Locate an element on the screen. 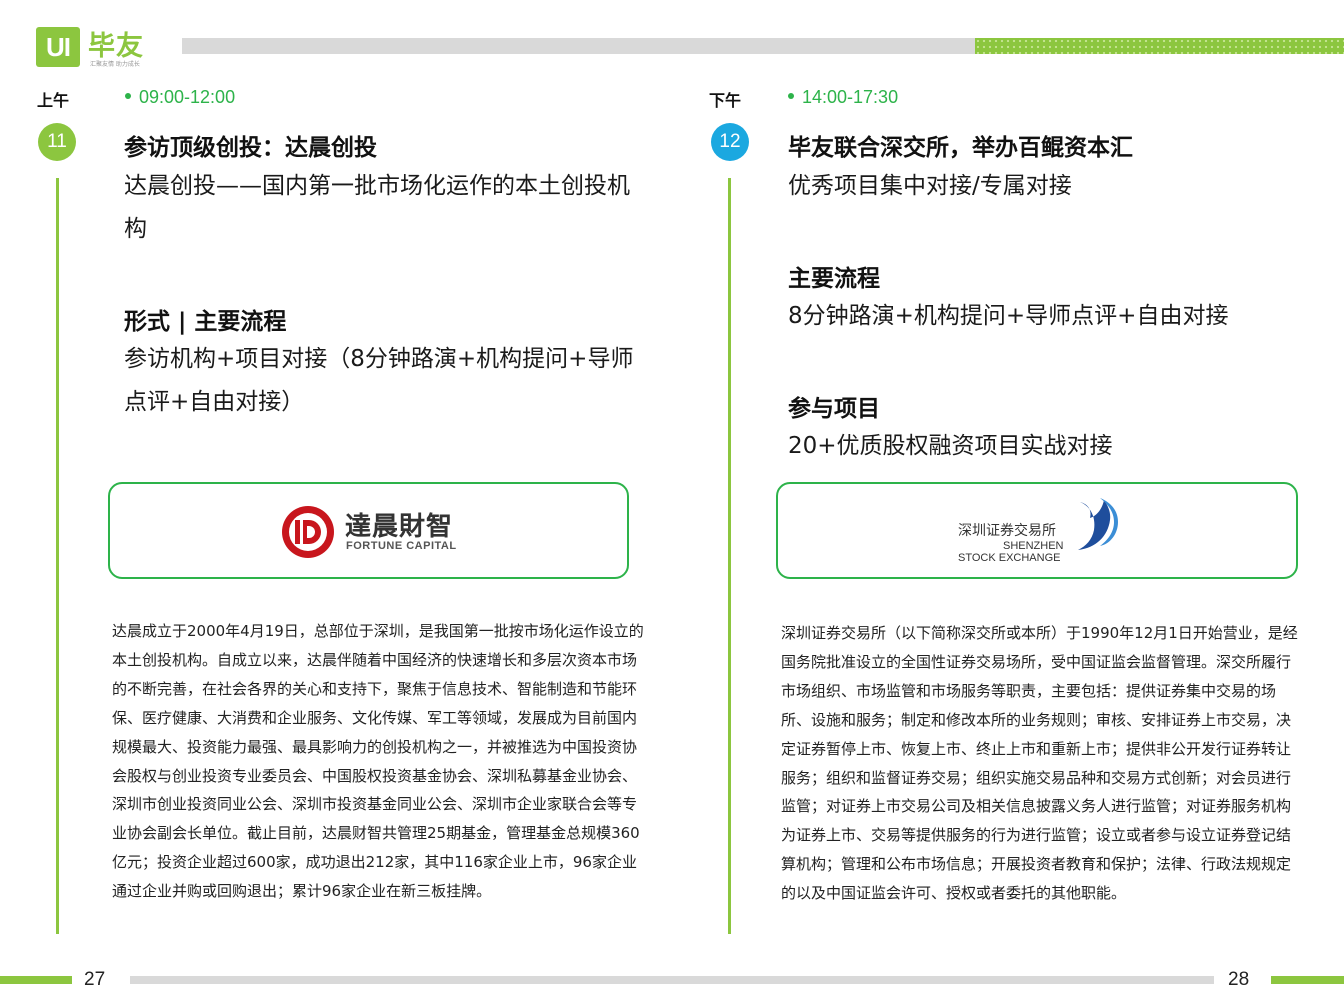 This screenshot has height=1008, width=1344. right-time-text: 14:00-17:30 is located at coordinates (850, 97).